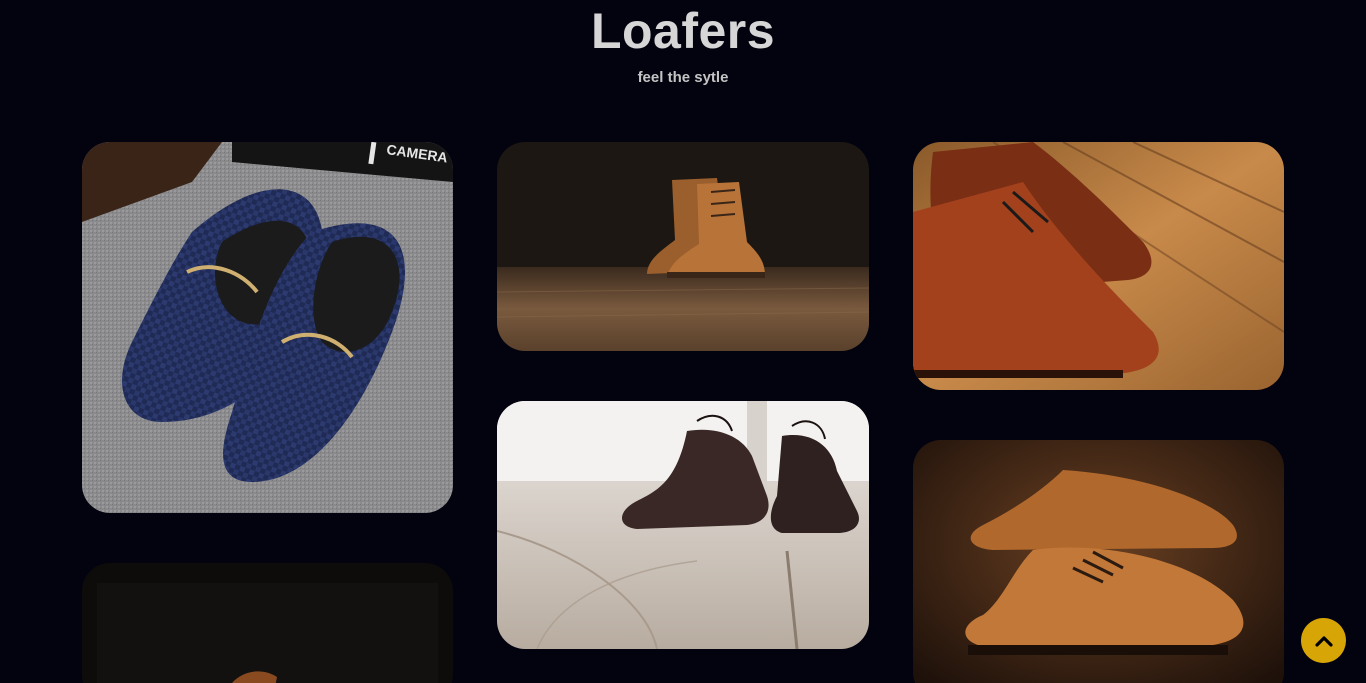 This screenshot has height=683, width=1366. I want to click on navy-loafers-image: CAMERA, so click(267, 327).